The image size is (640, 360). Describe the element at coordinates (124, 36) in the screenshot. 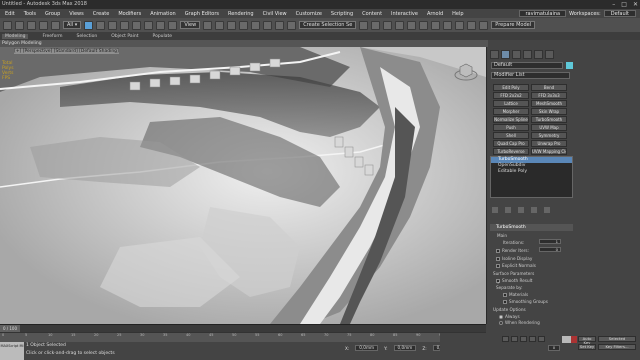

I see `tab-object-paint: Object Paint` at that location.